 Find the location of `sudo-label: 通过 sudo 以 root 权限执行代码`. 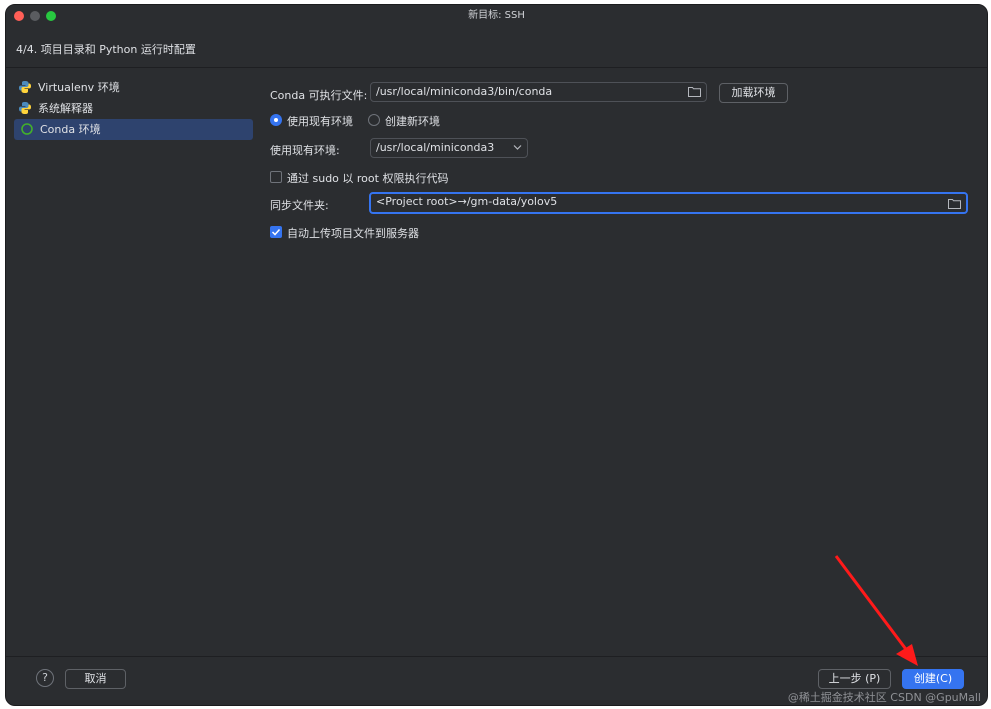

sudo-label: 通过 sudo 以 root 权限执行代码 is located at coordinates (368, 178).